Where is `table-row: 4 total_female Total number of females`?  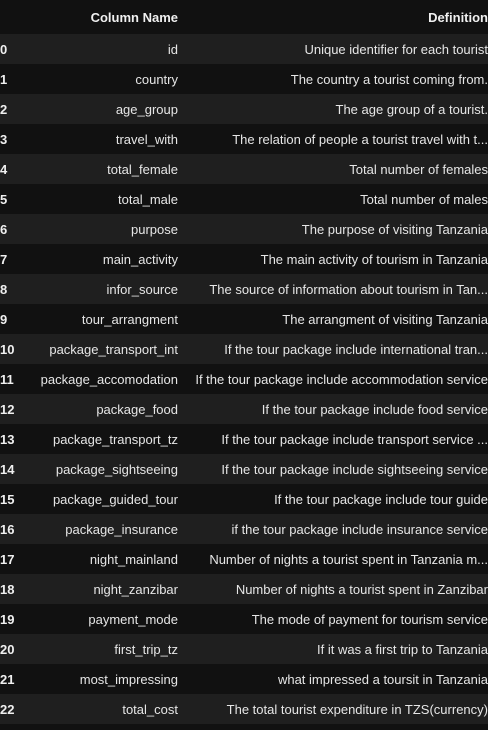
table-row: 4 total_female Total number of females is located at coordinates (244, 169).